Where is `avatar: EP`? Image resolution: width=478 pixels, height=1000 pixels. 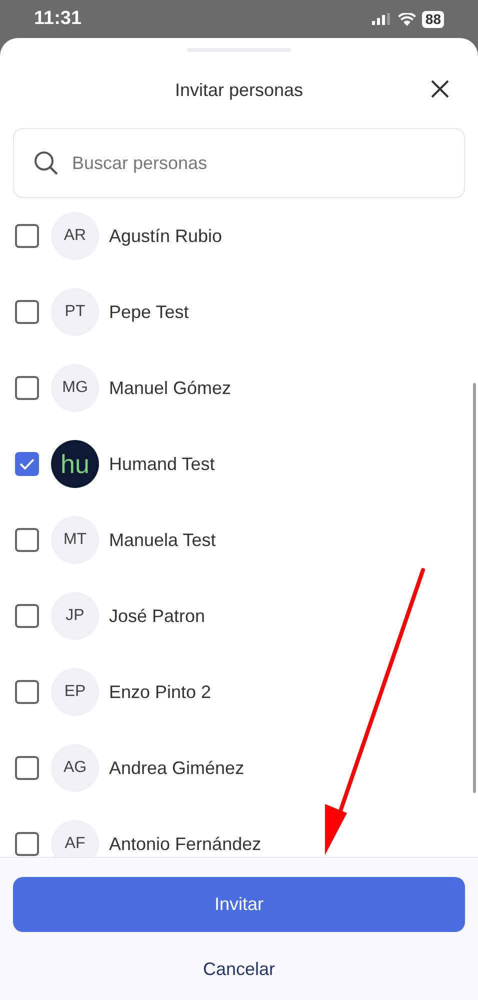 avatar: EP is located at coordinates (75, 692).